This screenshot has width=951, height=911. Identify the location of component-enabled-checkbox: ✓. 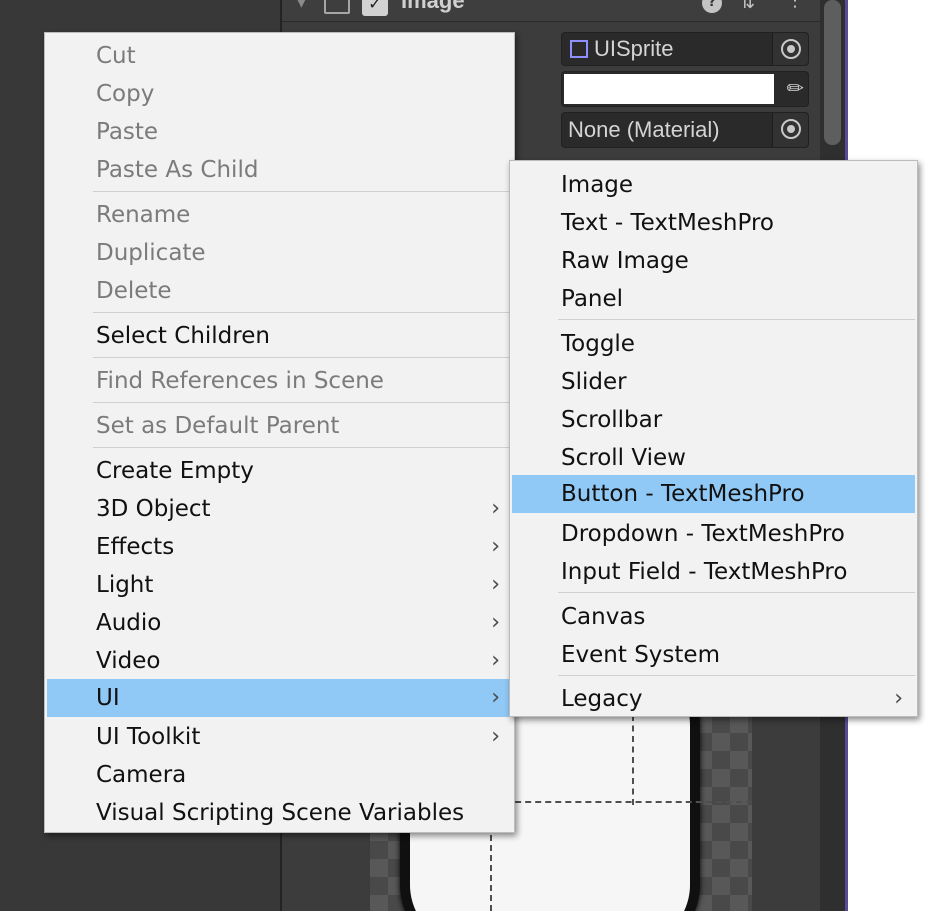
(375, 8).